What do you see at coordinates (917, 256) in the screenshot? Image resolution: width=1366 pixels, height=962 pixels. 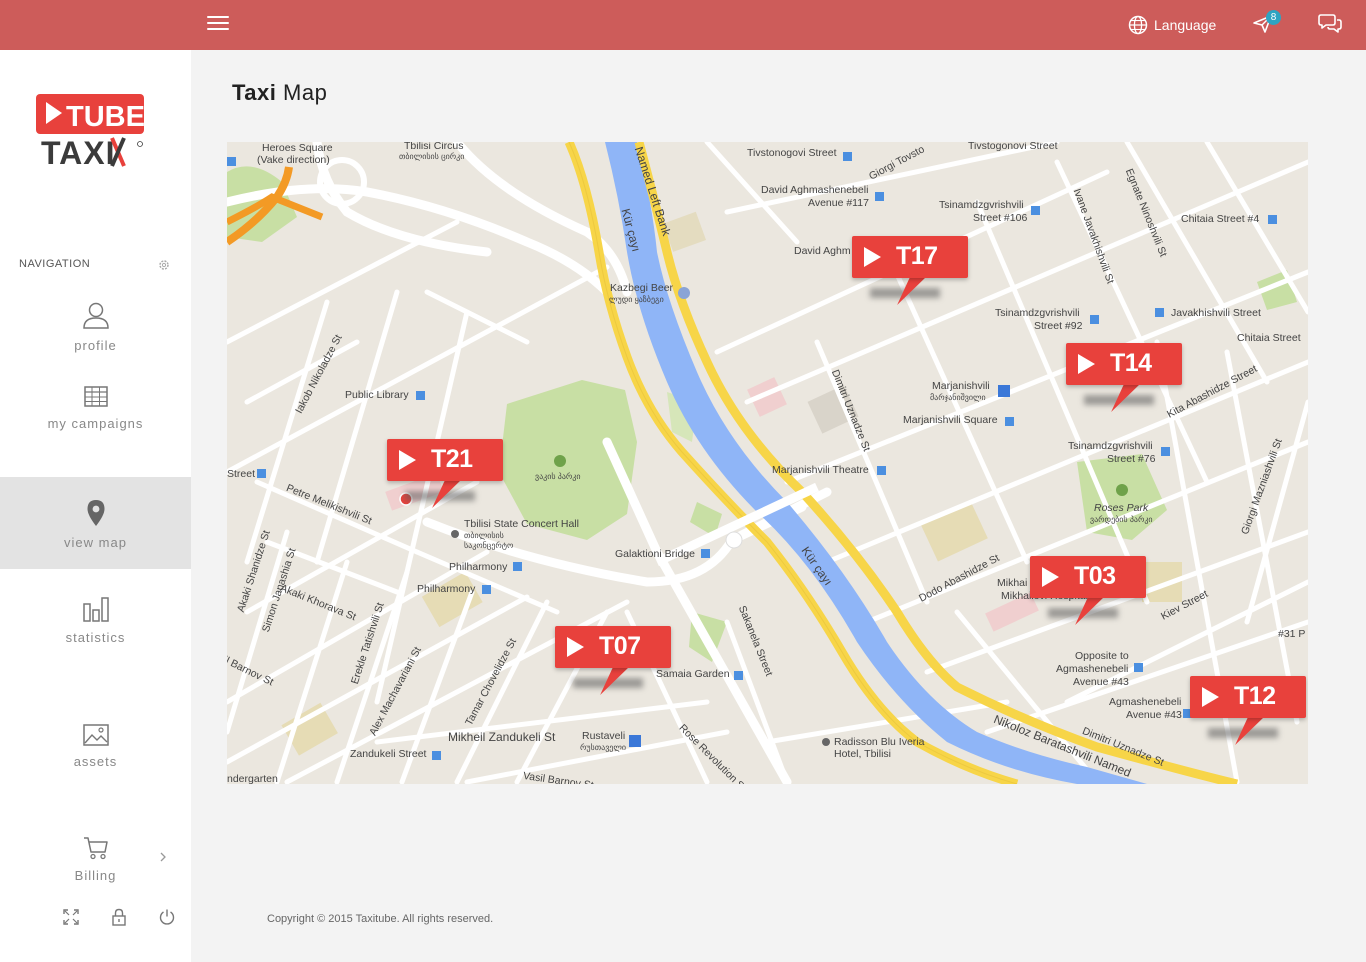 I see `marker-code: T17` at bounding box center [917, 256].